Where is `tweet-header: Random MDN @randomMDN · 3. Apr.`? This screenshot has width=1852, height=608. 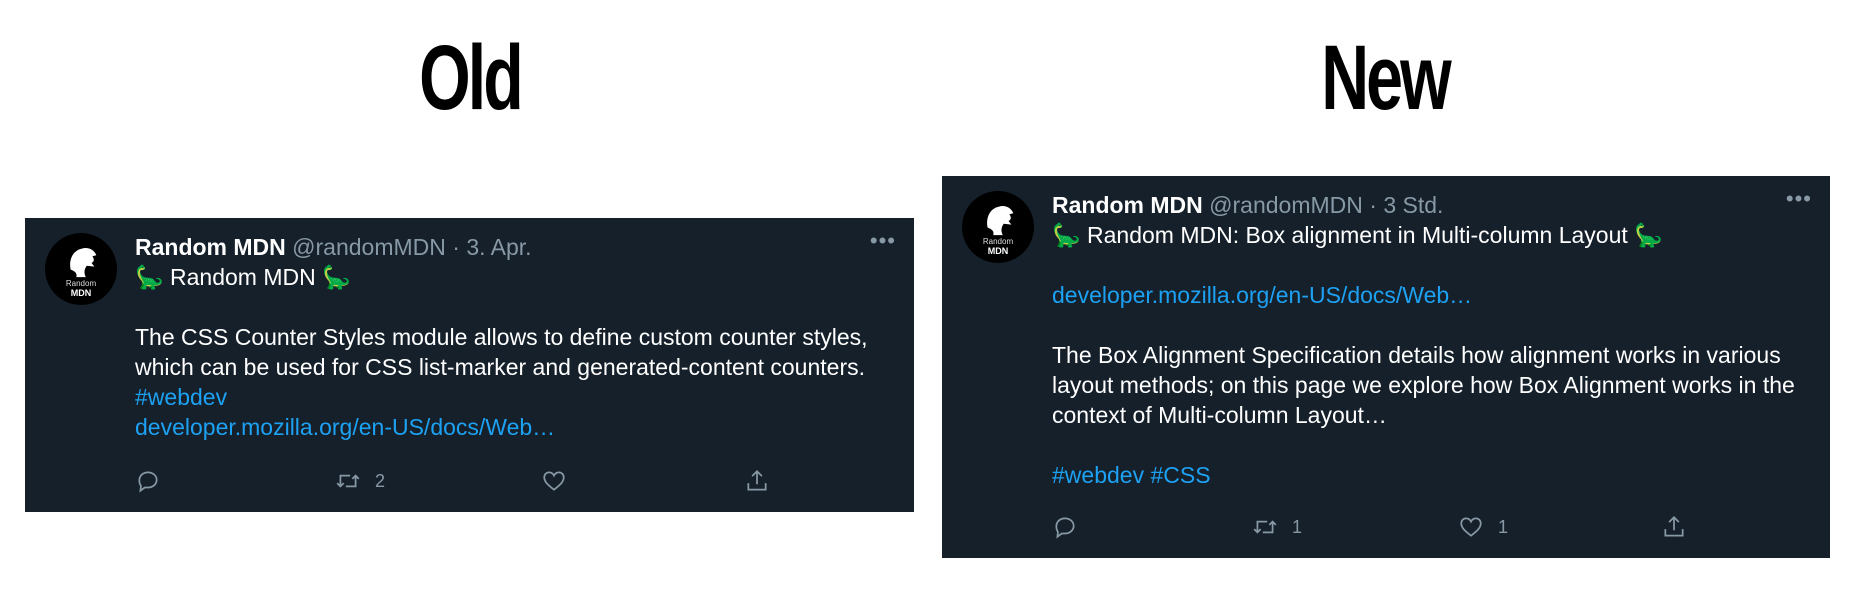
tweet-header: Random MDN @randomMDN · 3. Apr. is located at coordinates (509, 247).